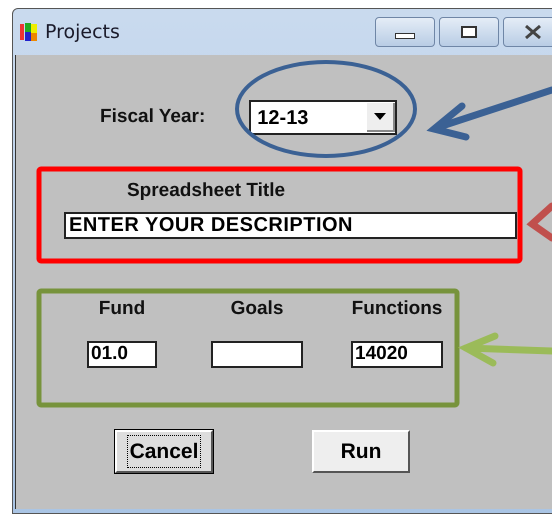 The image size is (552, 515). I want to click on field-label: Goals, so click(257, 308).